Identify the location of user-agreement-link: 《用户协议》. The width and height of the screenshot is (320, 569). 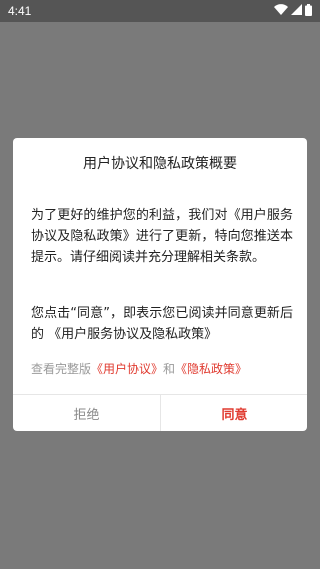
(127, 369).